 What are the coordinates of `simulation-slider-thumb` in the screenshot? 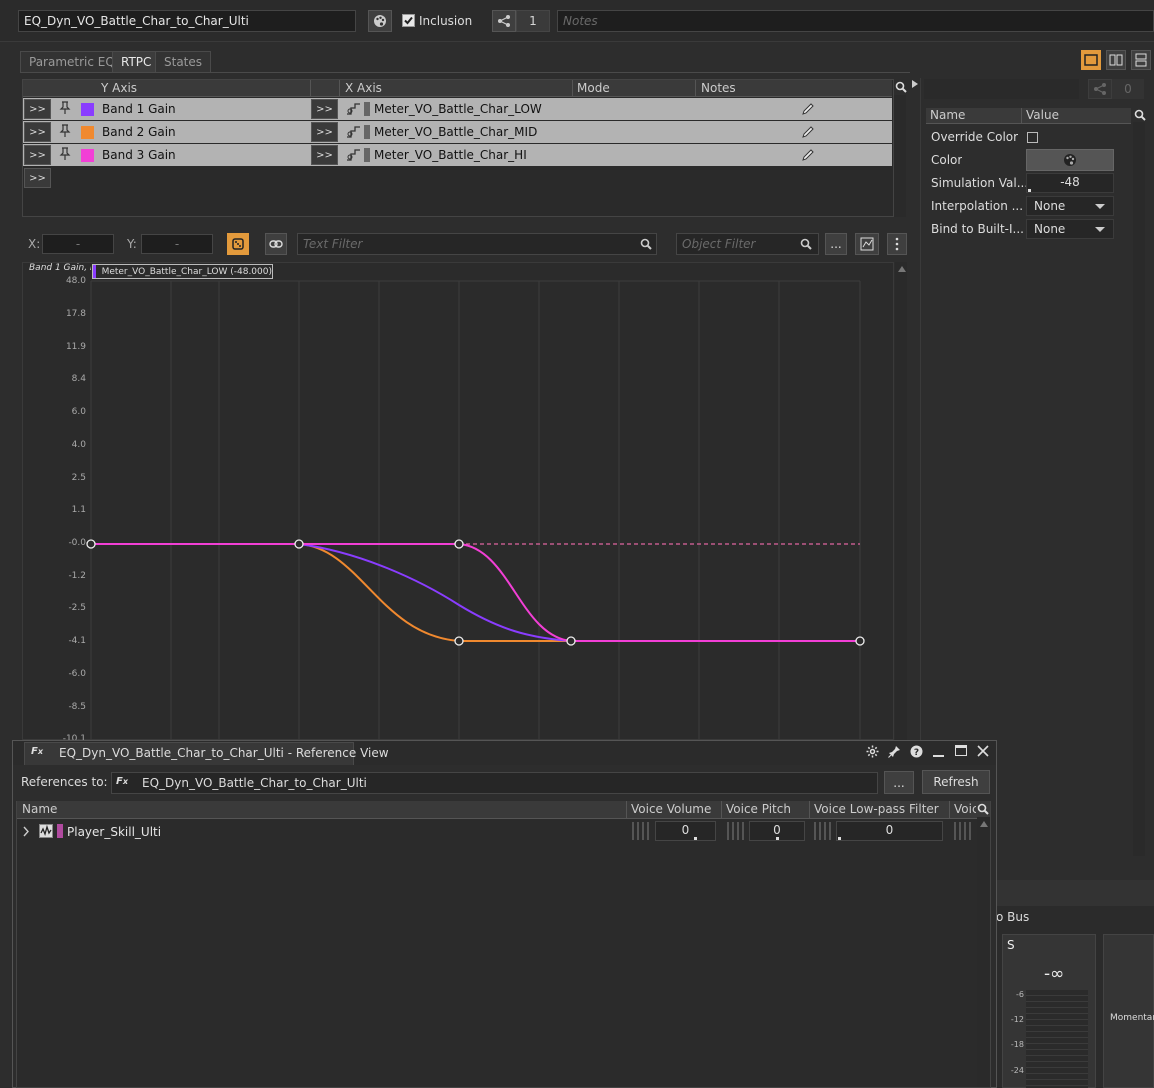 It's located at (1029, 190).